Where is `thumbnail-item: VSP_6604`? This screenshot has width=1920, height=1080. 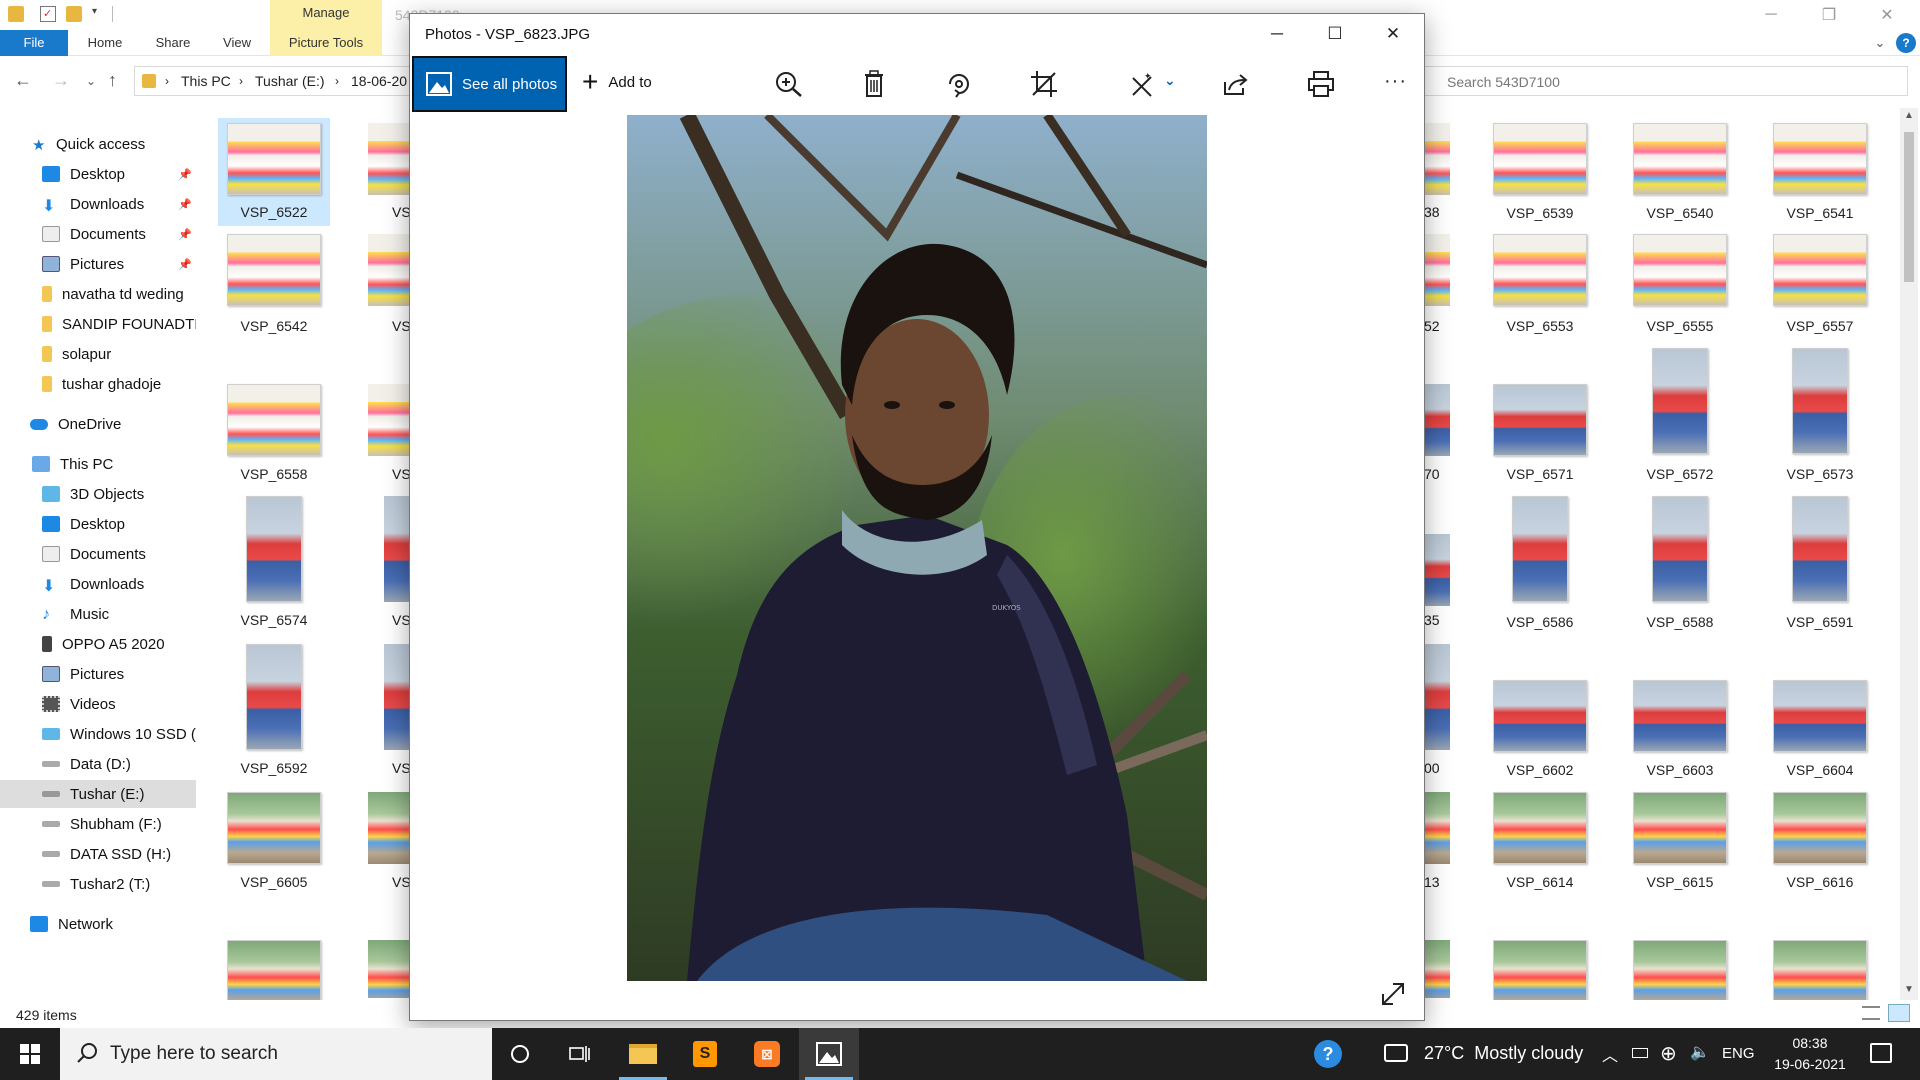 thumbnail-item: VSP_6604 is located at coordinates (1820, 740).